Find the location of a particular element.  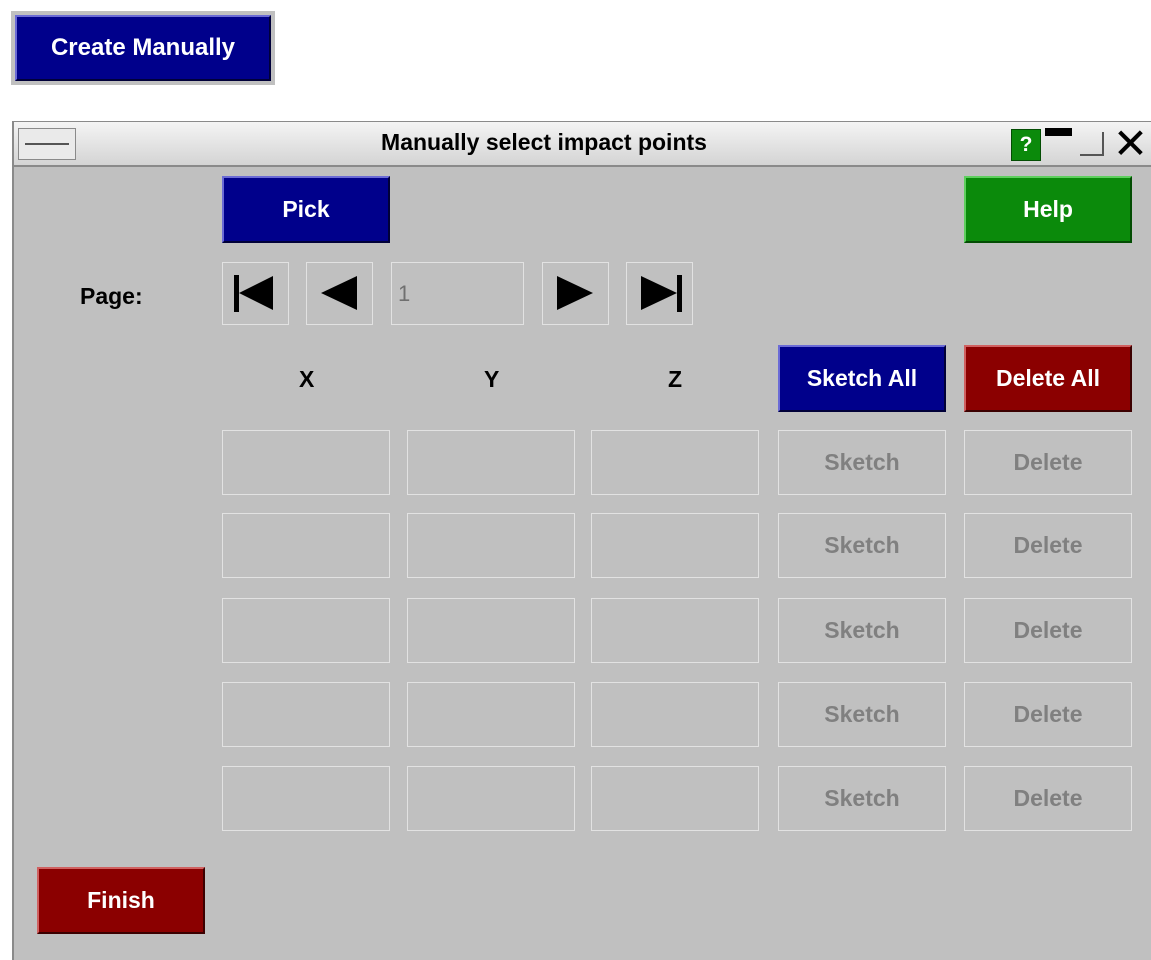

minimize-icon is located at coordinates (1058, 132).